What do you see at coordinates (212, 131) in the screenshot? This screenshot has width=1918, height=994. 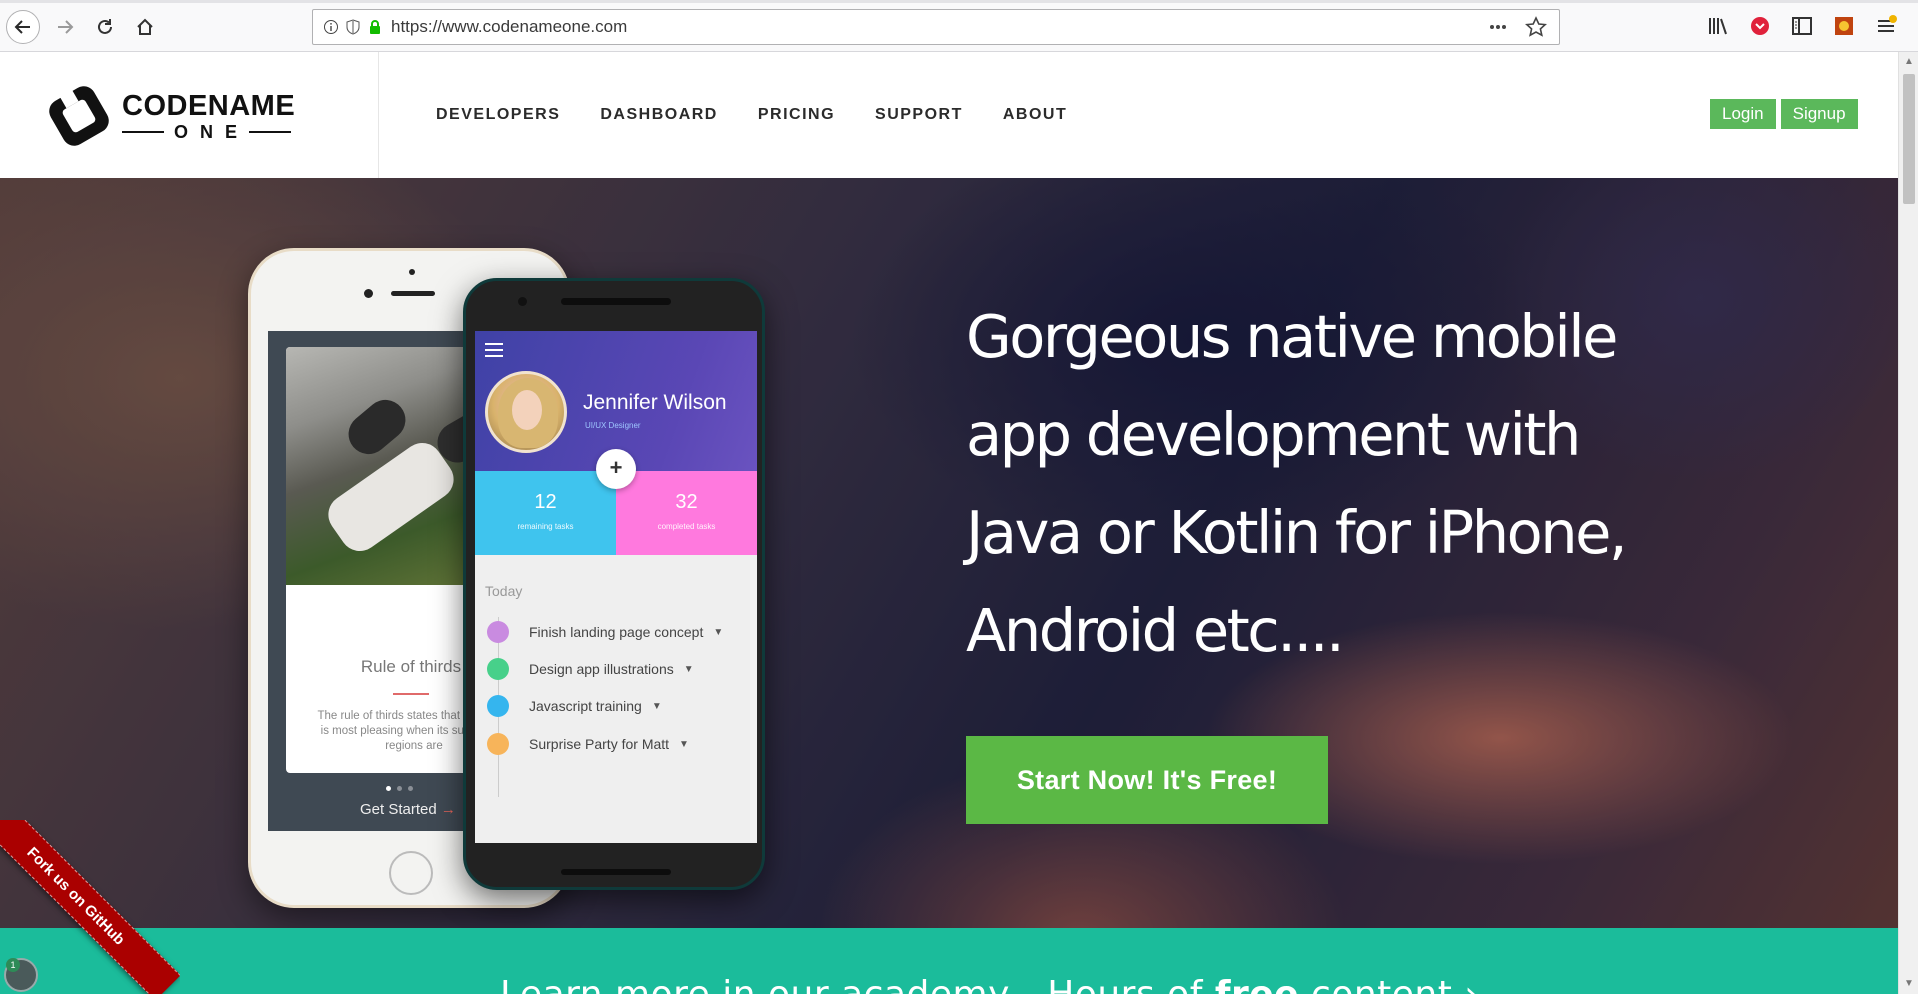 I see `logo-line-2: ONE` at bounding box center [212, 131].